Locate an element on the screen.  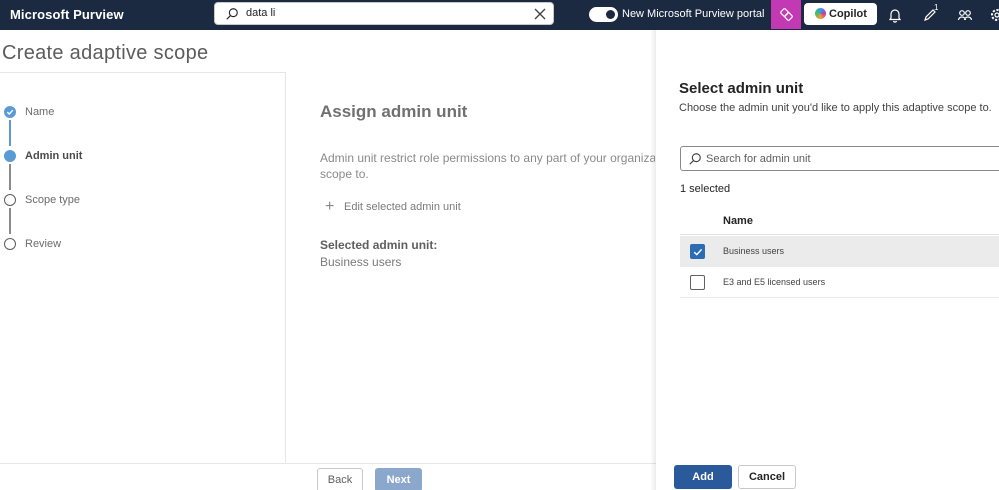
table-header: Name is located at coordinates (839, 220).